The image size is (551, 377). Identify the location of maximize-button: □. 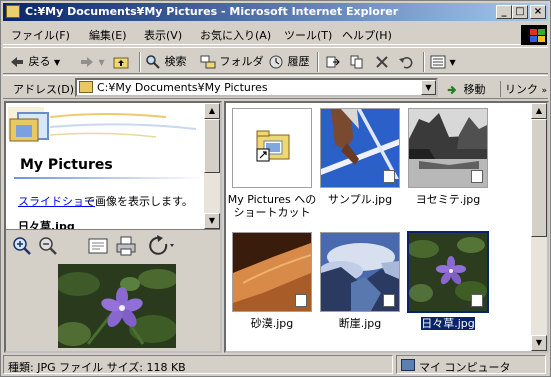
(520, 12).